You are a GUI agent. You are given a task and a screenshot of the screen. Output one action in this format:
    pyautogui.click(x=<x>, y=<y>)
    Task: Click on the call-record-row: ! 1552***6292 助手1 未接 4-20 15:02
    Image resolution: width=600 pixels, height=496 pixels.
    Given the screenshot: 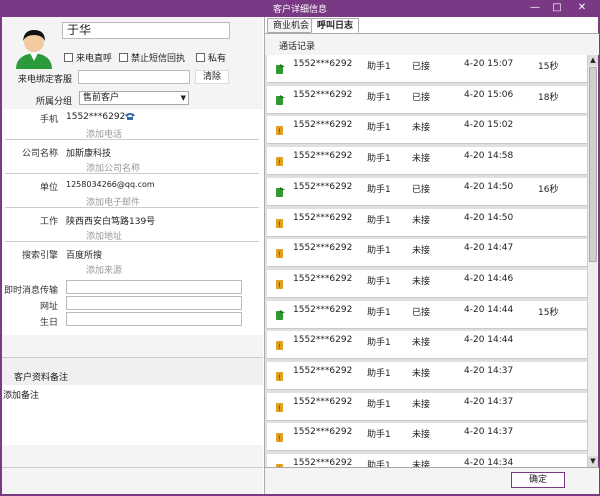 What is the action you would take?
    pyautogui.click(x=427, y=130)
    